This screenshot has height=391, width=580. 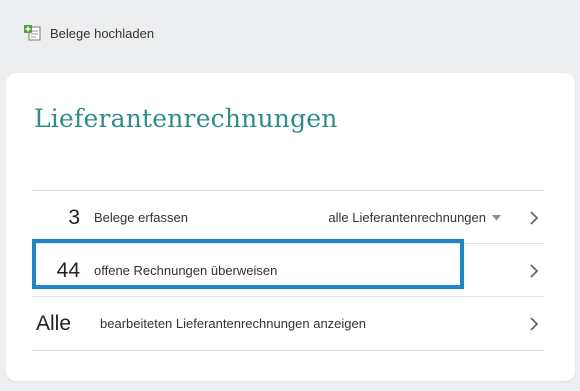 What do you see at coordinates (186, 270) in the screenshot?
I see `row-label: offene Rechnungen überweisen` at bounding box center [186, 270].